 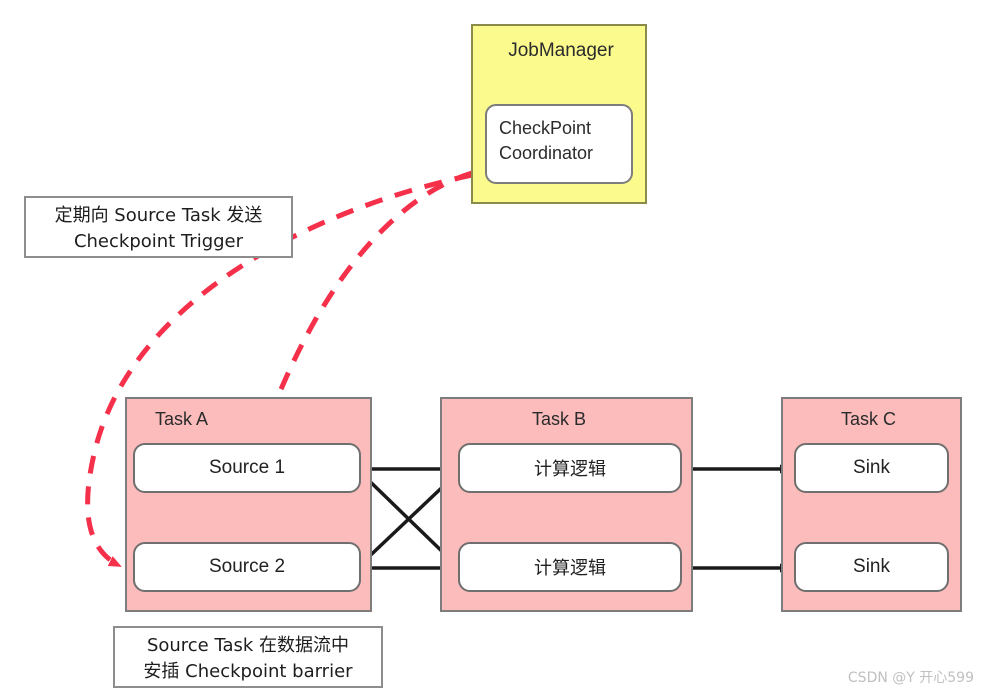 What do you see at coordinates (871, 468) in the screenshot?
I see `operator-sink-1: Sink` at bounding box center [871, 468].